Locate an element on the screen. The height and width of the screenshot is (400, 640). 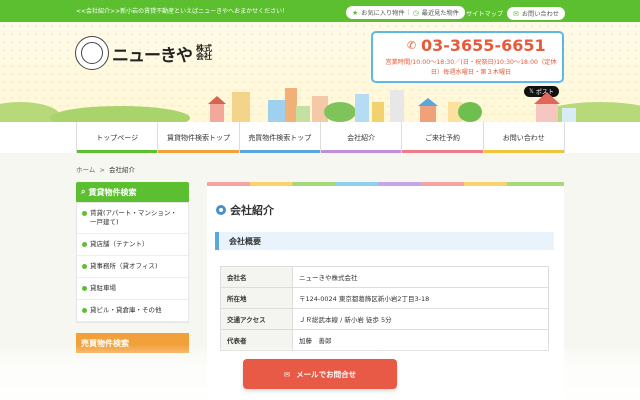
row-value: ＪＲ総武本線 / 新小岩 徒歩 5分 is located at coordinates (420, 319).